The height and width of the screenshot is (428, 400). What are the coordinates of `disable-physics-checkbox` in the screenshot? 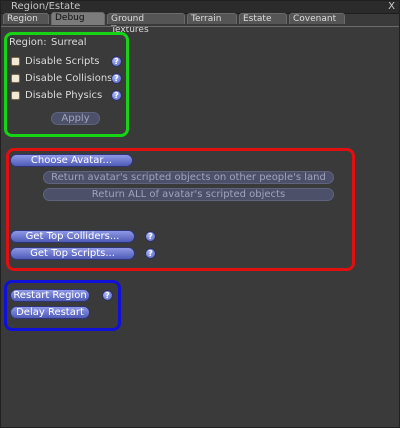 It's located at (15, 95).